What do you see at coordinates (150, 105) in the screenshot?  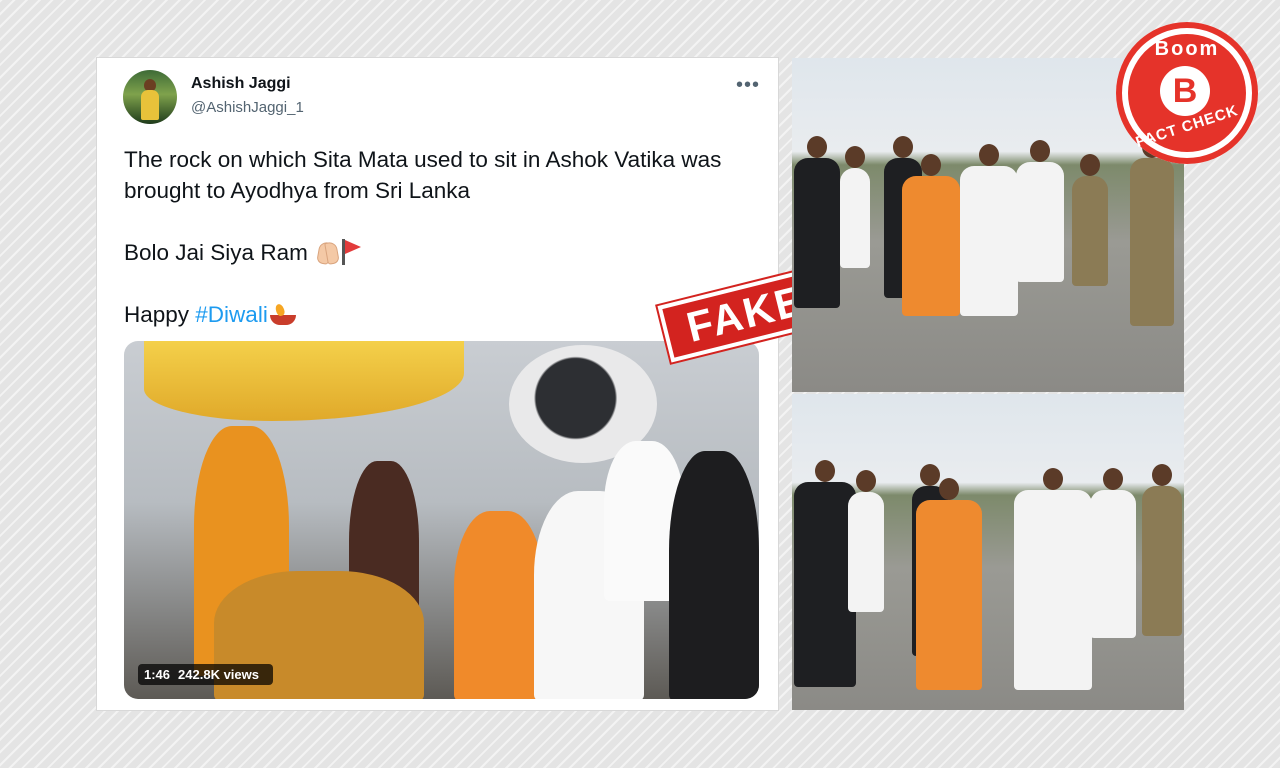 I see `avatar-body` at bounding box center [150, 105].